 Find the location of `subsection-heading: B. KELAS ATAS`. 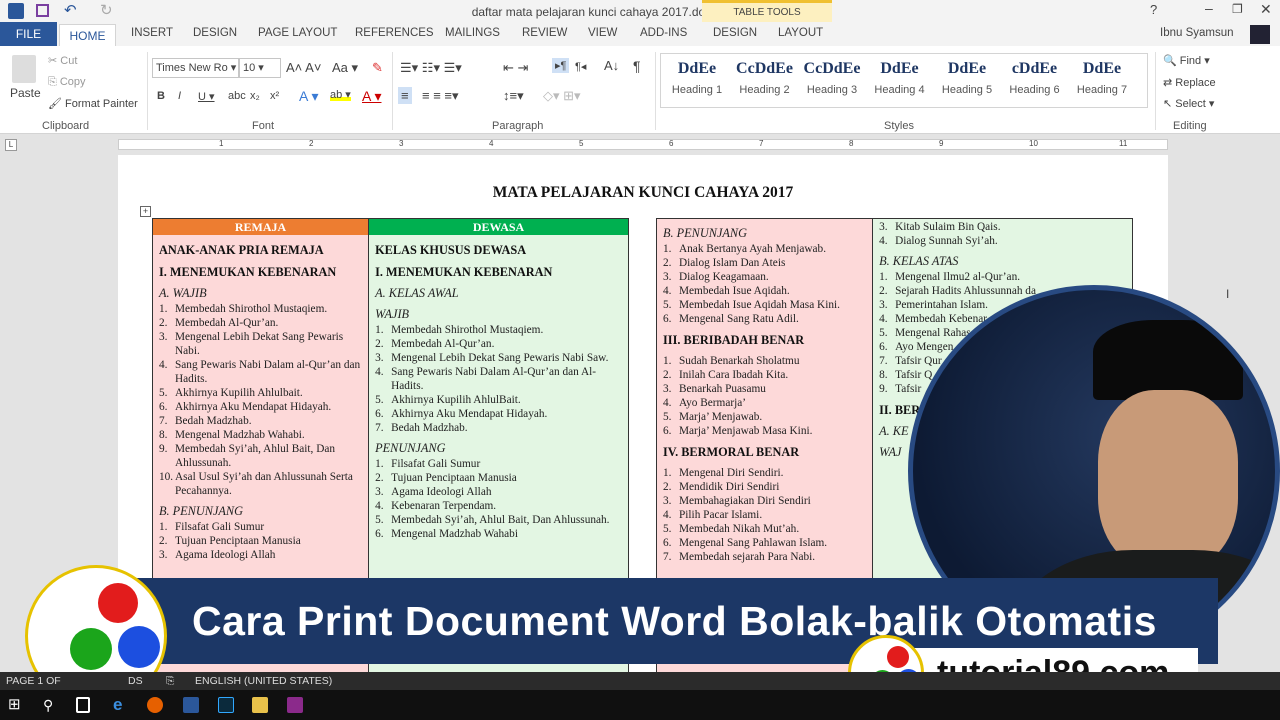

subsection-heading: B. KELAS ATAS is located at coordinates (919, 261).